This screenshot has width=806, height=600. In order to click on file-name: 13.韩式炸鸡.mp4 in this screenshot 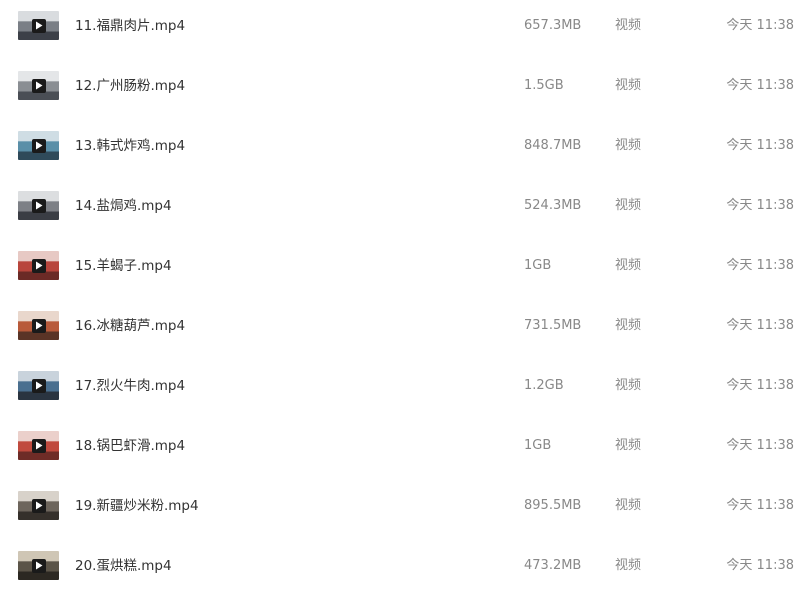, I will do `click(130, 146)`.